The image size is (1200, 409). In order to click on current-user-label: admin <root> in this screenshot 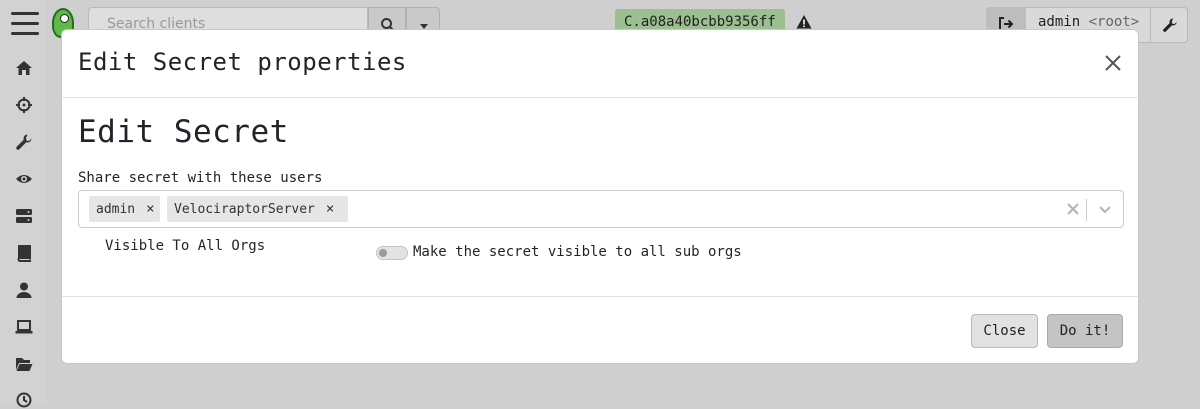, I will do `click(1088, 22)`.